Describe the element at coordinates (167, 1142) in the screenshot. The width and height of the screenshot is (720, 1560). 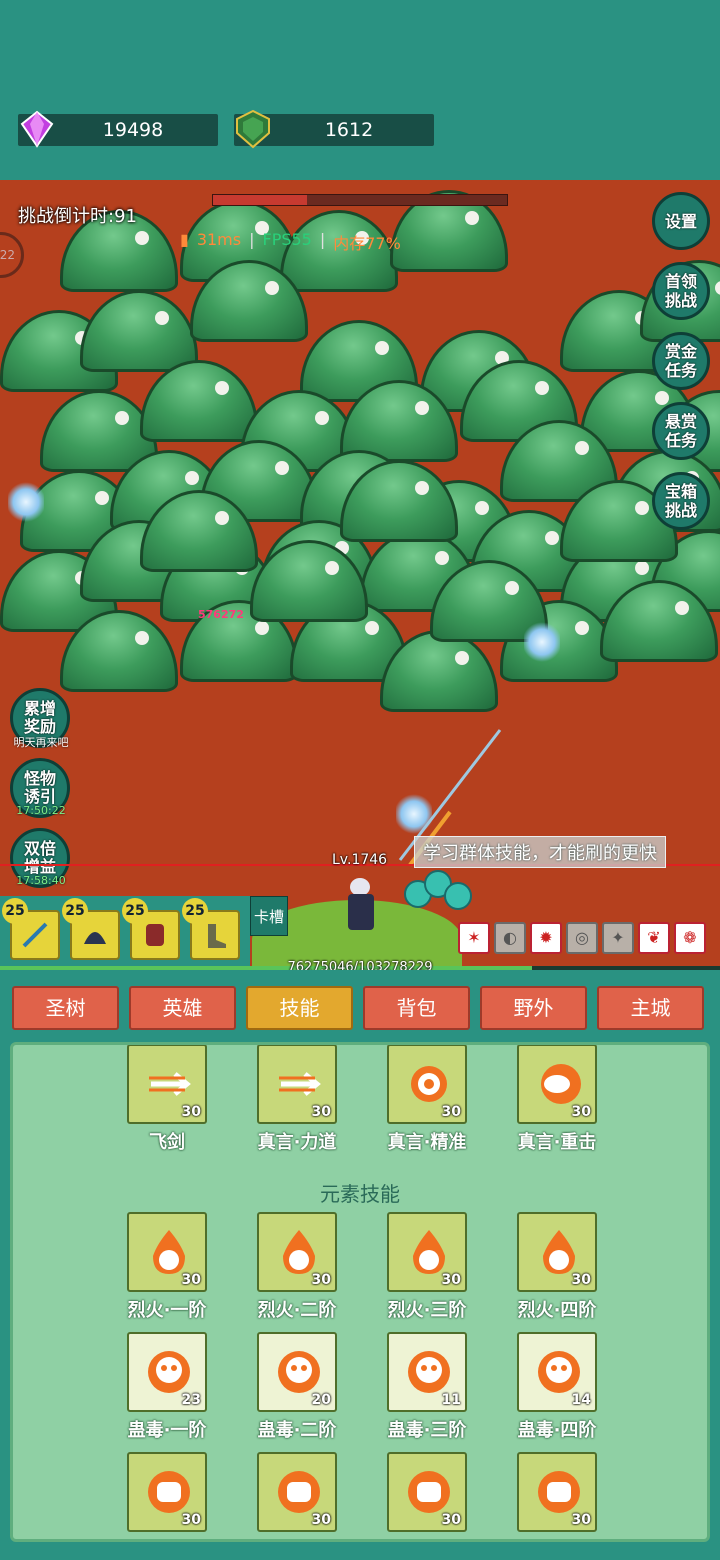
I see `skill-name: 飞剑` at that location.